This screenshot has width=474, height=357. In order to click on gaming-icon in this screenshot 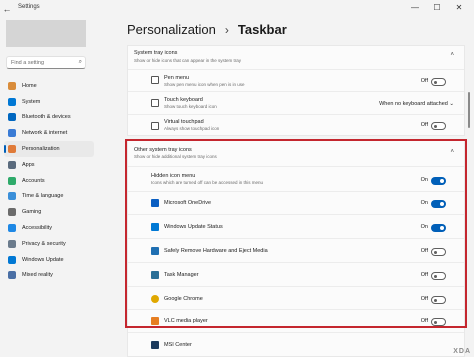, I will do `click(12, 212)`.